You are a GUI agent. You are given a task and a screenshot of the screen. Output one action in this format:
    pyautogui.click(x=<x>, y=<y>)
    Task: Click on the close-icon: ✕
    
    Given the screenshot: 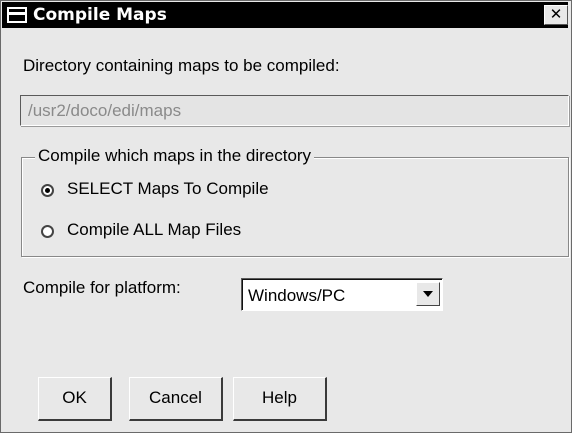 What is the action you would take?
    pyautogui.click(x=556, y=15)
    